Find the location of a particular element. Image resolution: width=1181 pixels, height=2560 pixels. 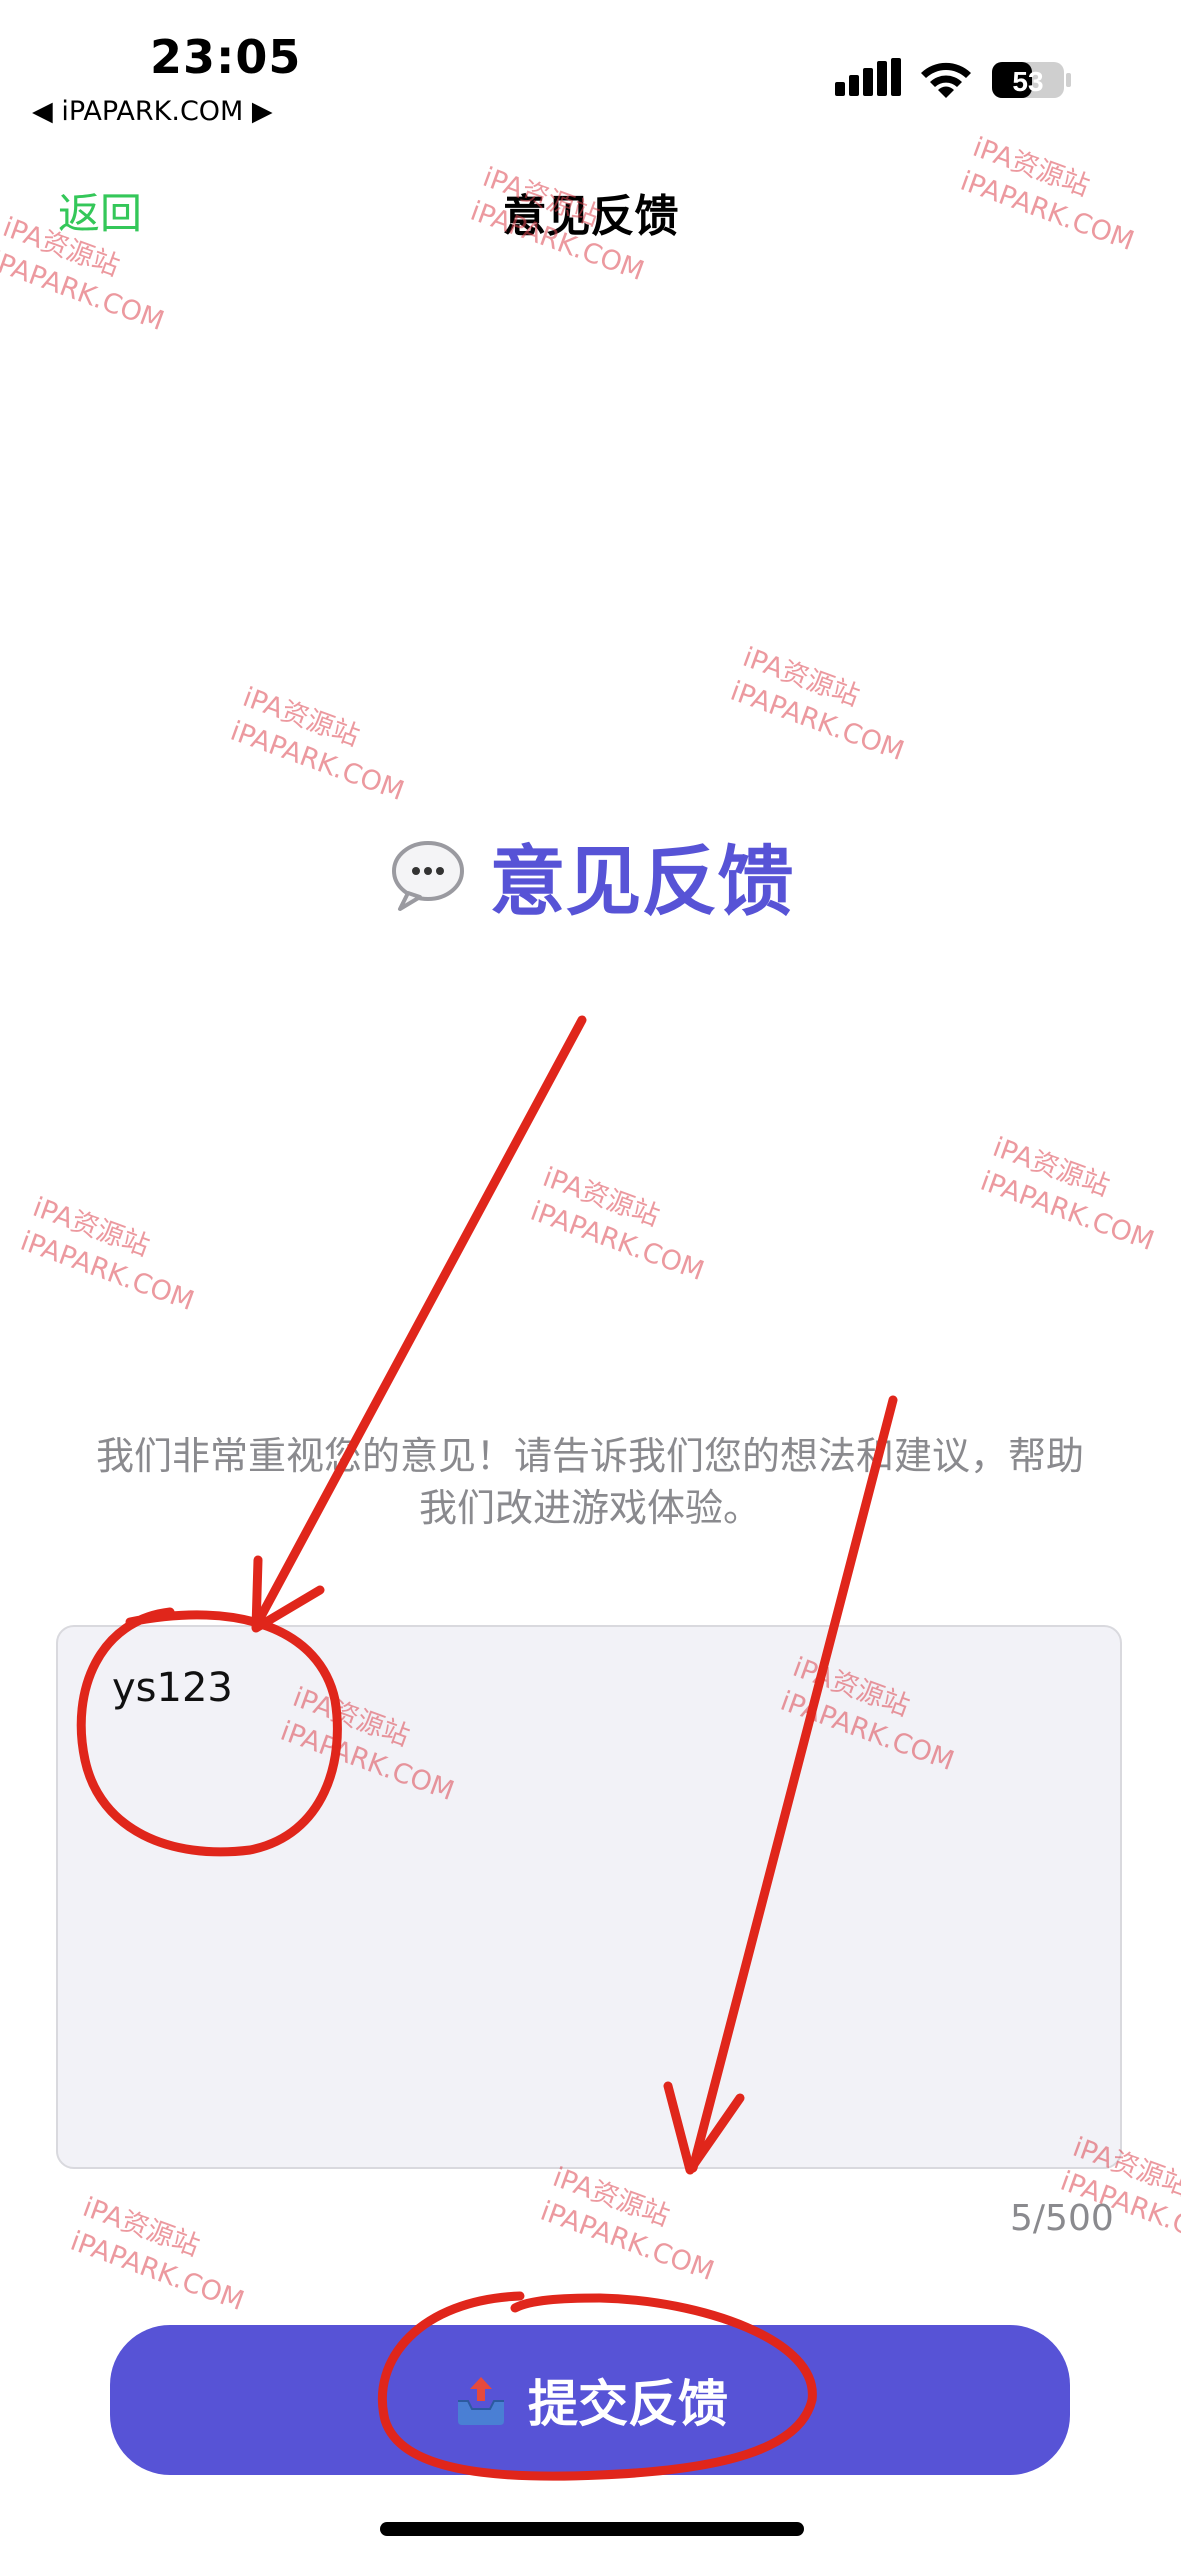

submit-label: 提交反馈 is located at coordinates (628, 2404).